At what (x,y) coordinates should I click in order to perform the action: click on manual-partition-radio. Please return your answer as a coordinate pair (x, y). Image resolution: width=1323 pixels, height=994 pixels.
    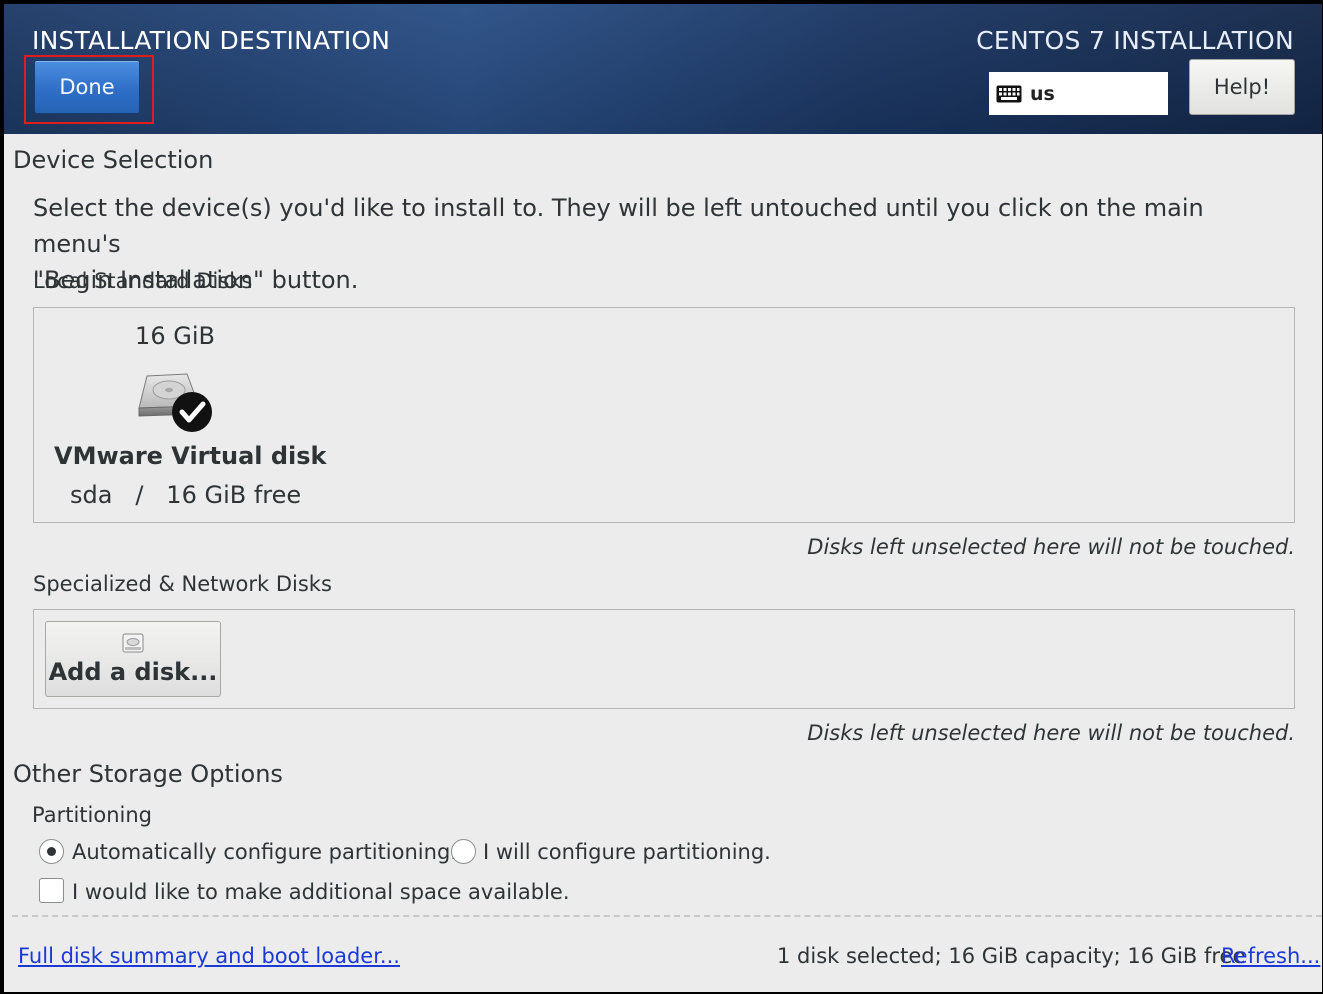
    Looking at the image, I should click on (463, 851).